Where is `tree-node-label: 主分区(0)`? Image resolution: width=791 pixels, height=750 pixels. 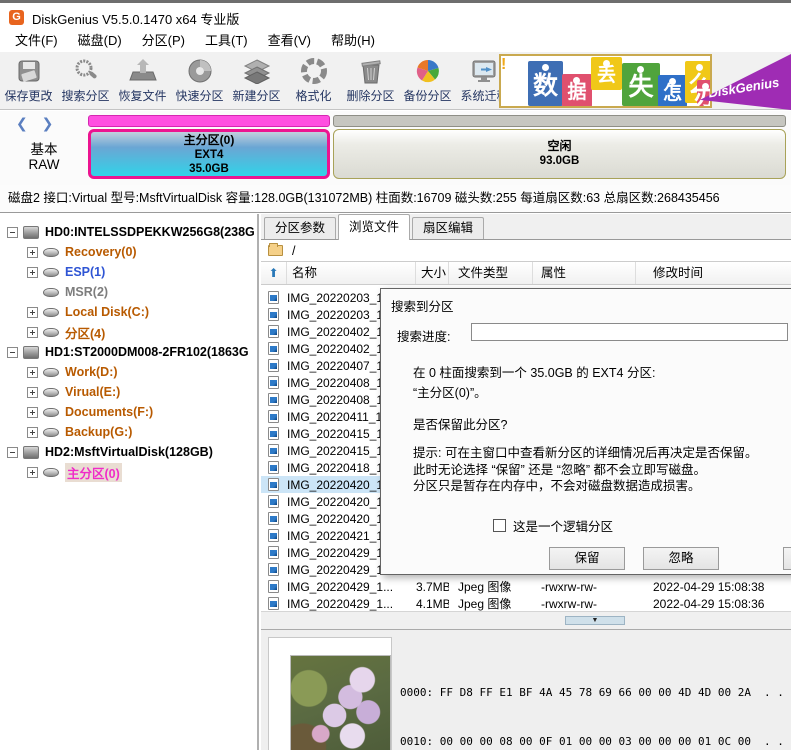 tree-node-label: 主分区(0) is located at coordinates (93, 472).